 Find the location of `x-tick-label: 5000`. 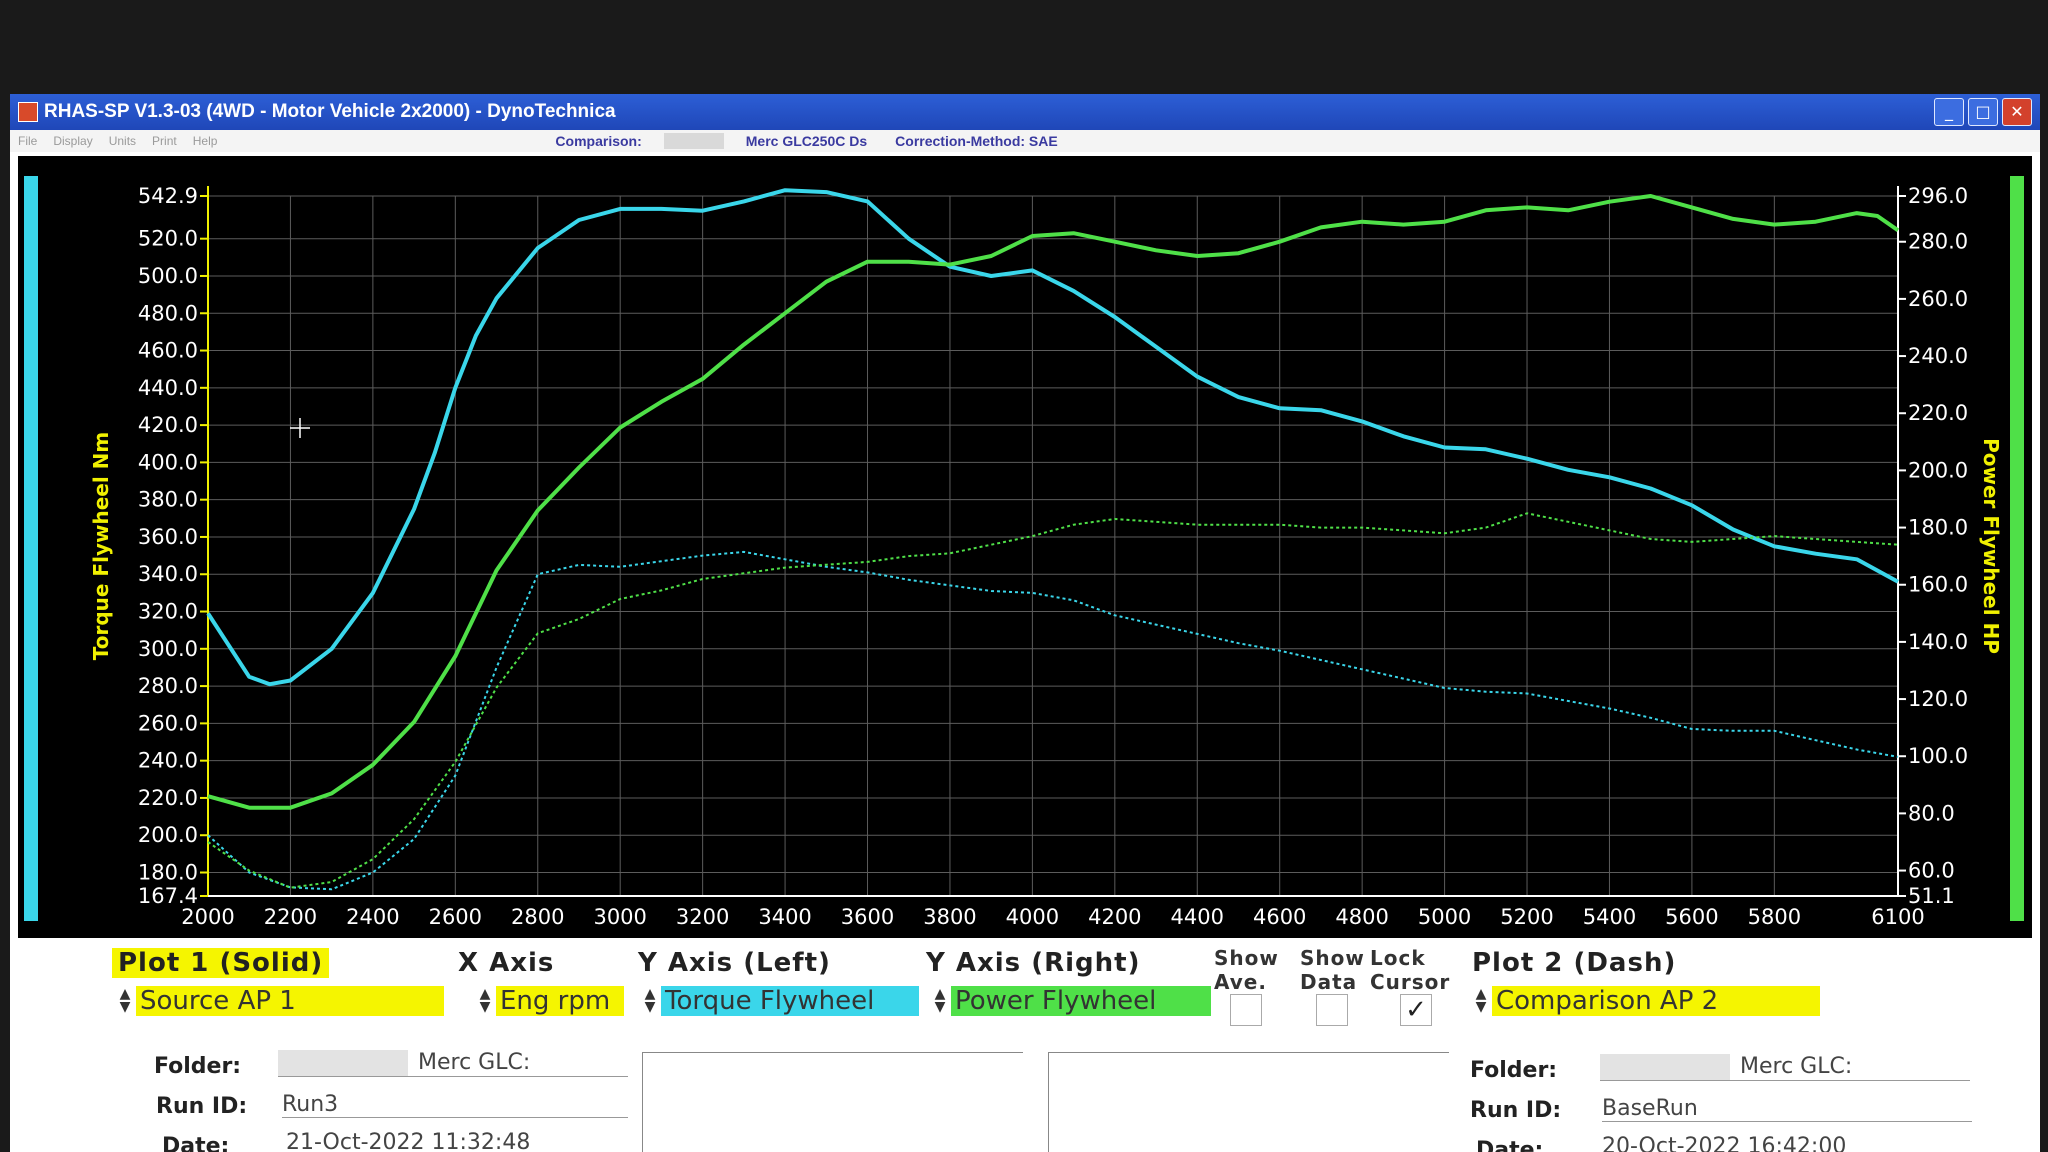

x-tick-label: 5000 is located at coordinates (1444, 917).